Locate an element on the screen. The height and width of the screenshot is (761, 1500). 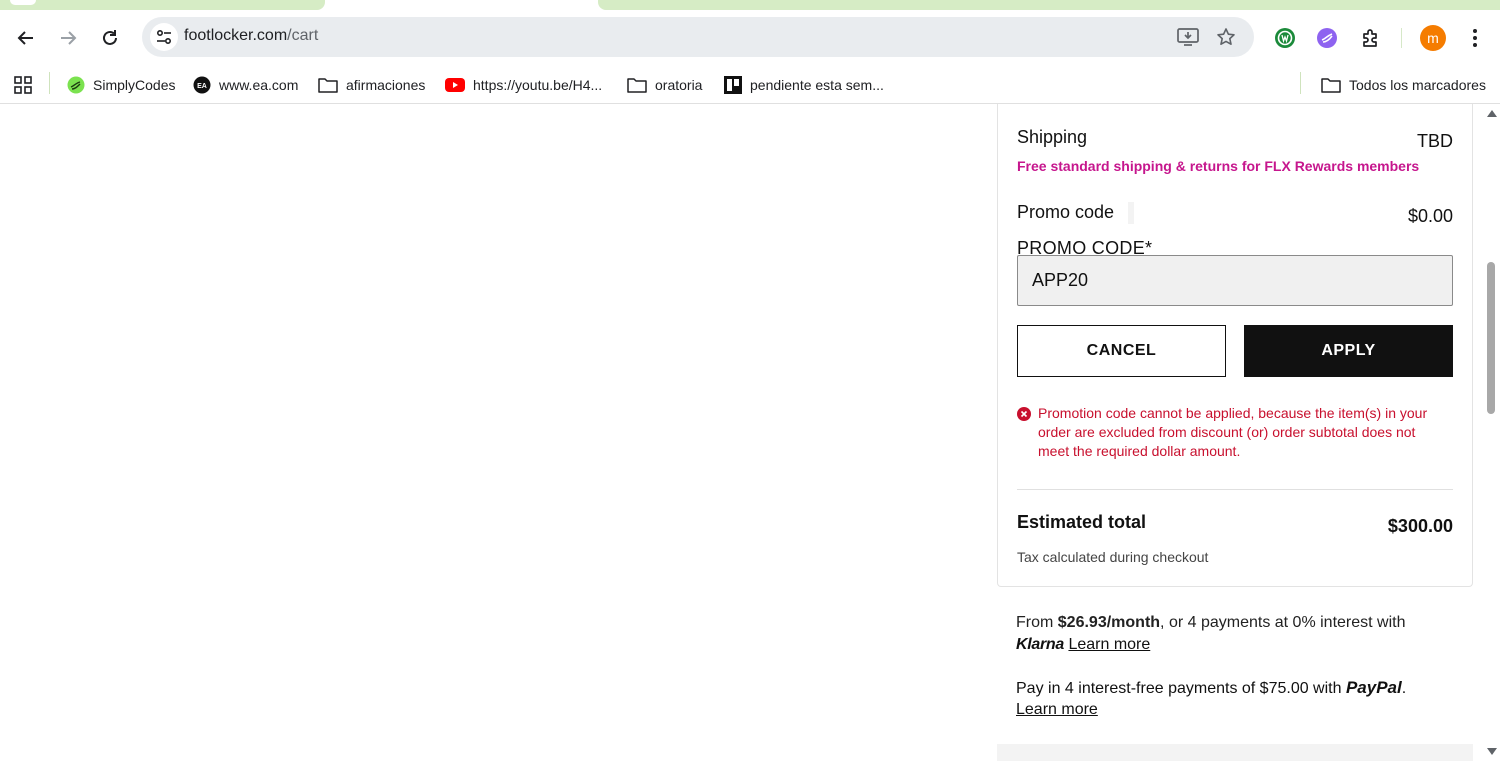
back-button is located at coordinates (26, 38).